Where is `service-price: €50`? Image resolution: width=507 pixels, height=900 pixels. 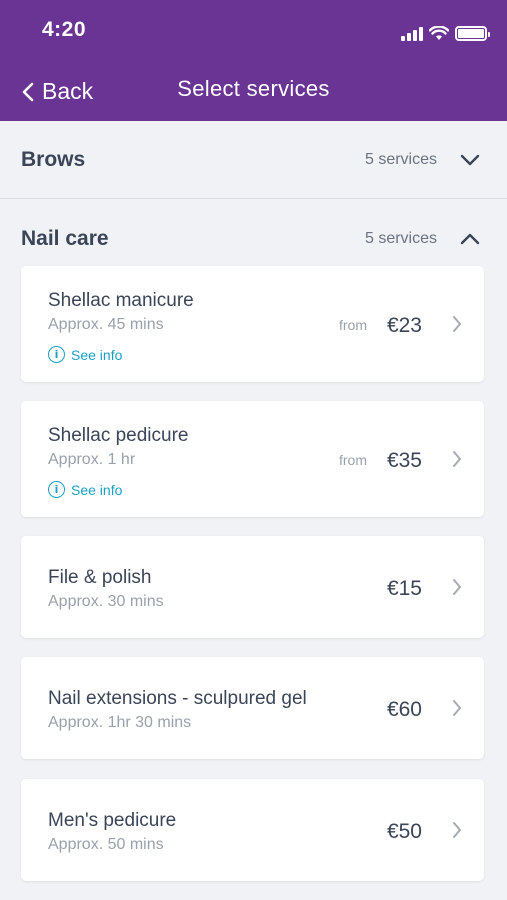
service-price: €50 is located at coordinates (404, 831).